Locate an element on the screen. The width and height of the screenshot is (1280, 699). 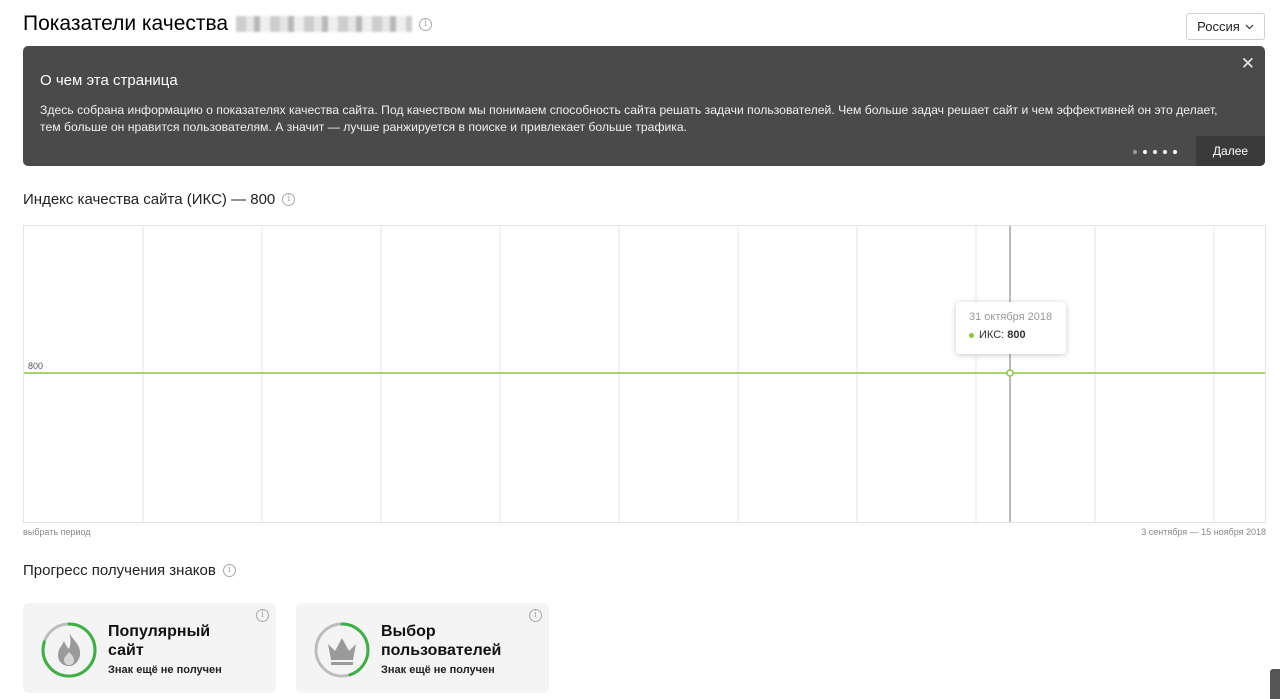
close-icon: ✕ is located at coordinates (1248, 64).